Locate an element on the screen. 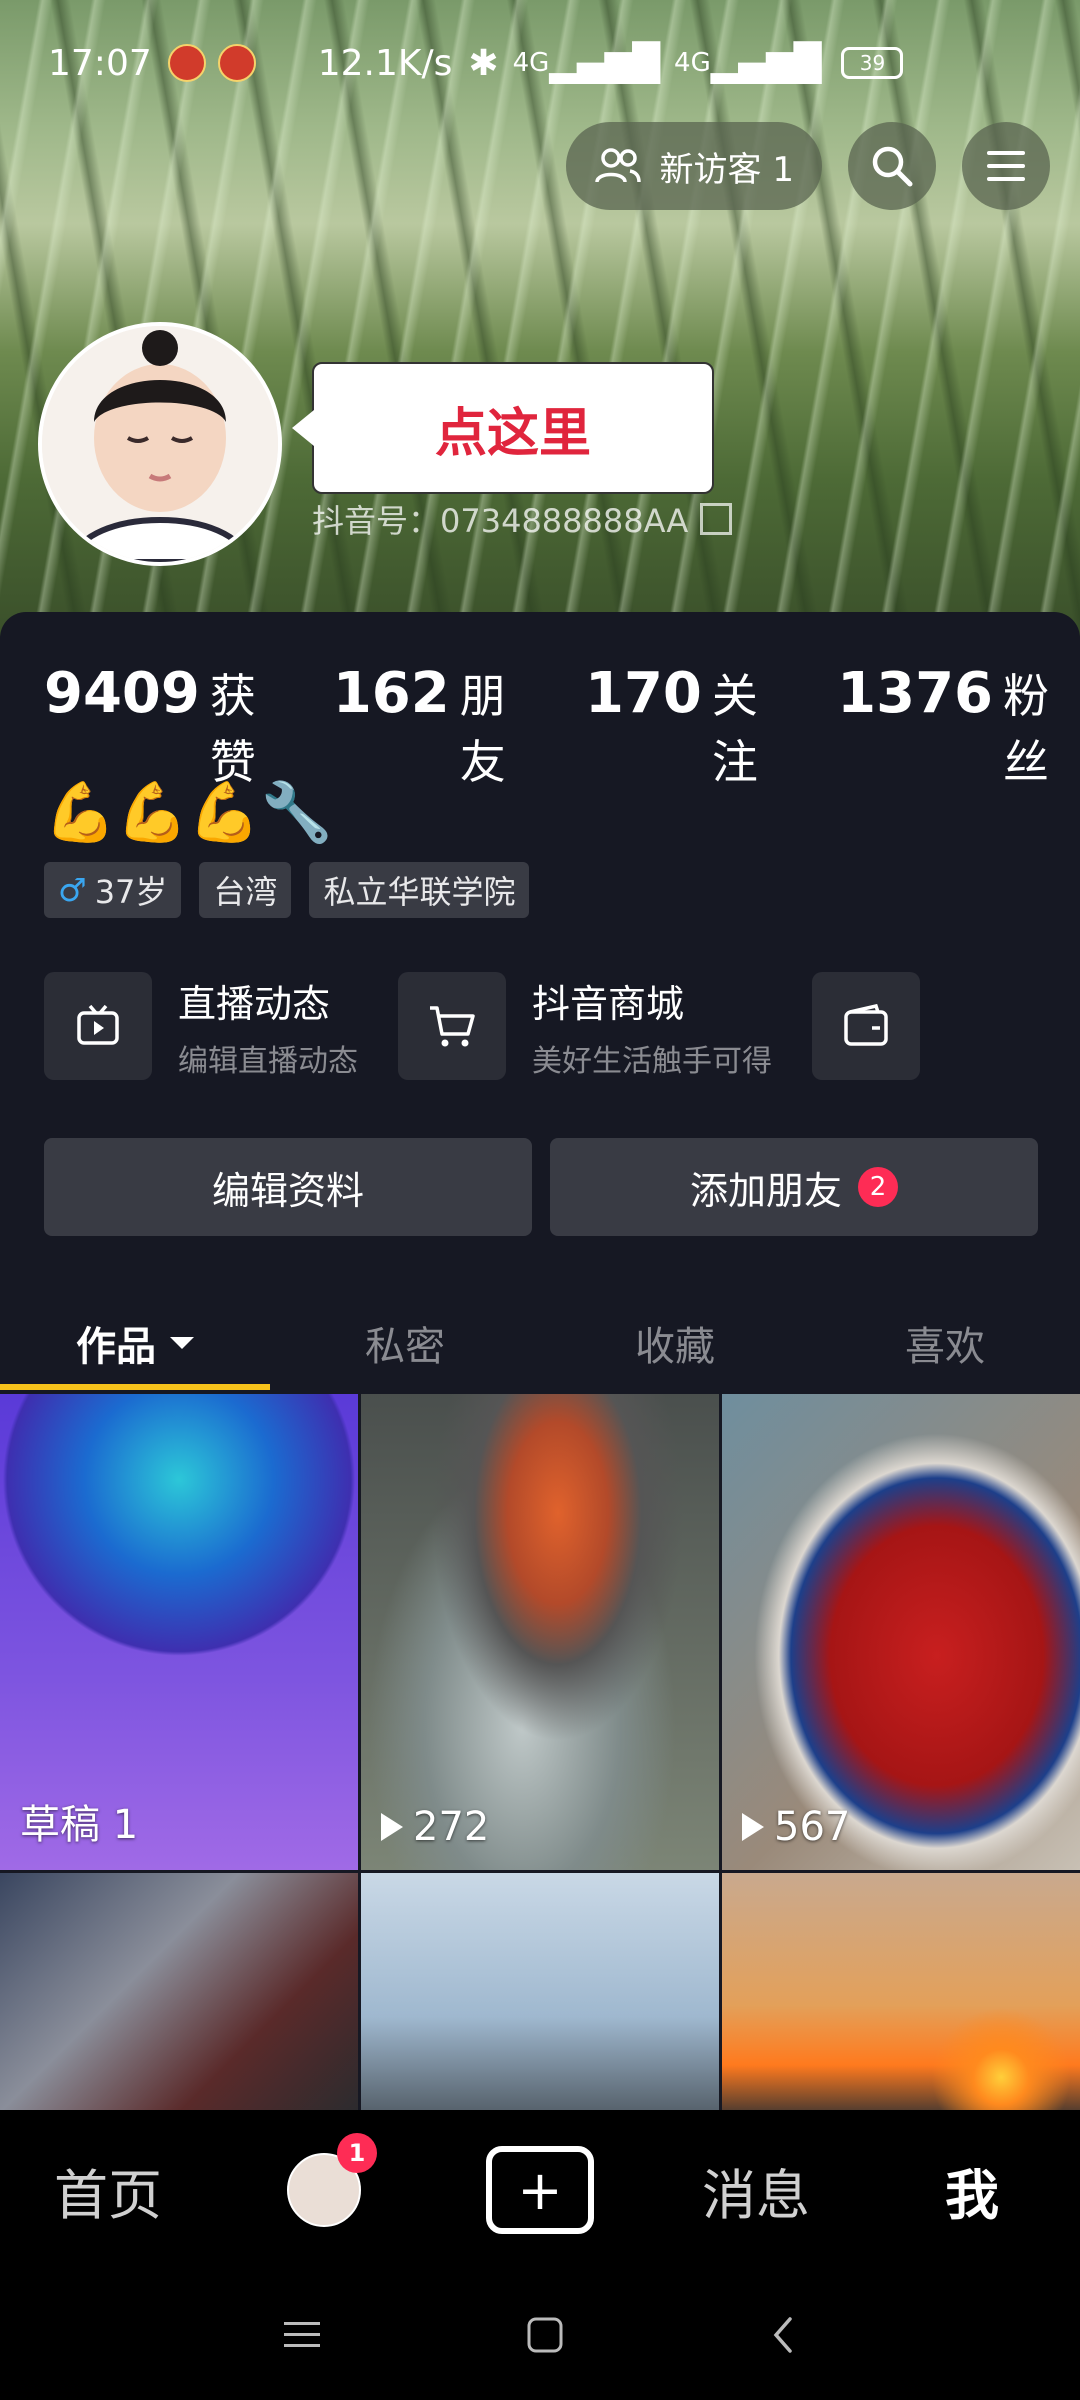  stat-likes: 9409 获赞 is located at coordinates (165, 726).